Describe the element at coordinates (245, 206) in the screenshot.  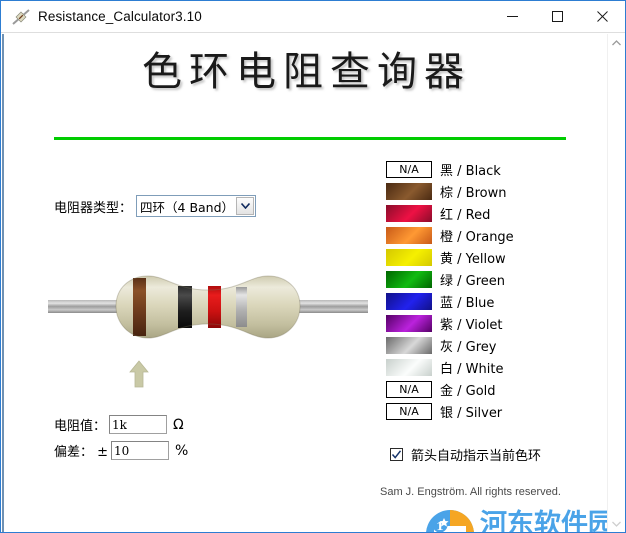
I see `chevron-down-icon` at that location.